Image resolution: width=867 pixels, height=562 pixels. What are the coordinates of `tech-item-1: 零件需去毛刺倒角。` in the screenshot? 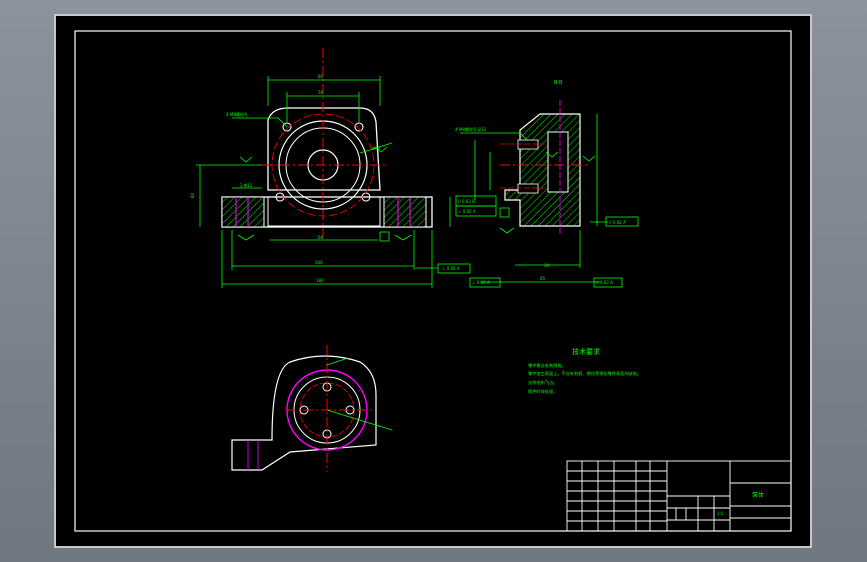 It's located at (547, 365).